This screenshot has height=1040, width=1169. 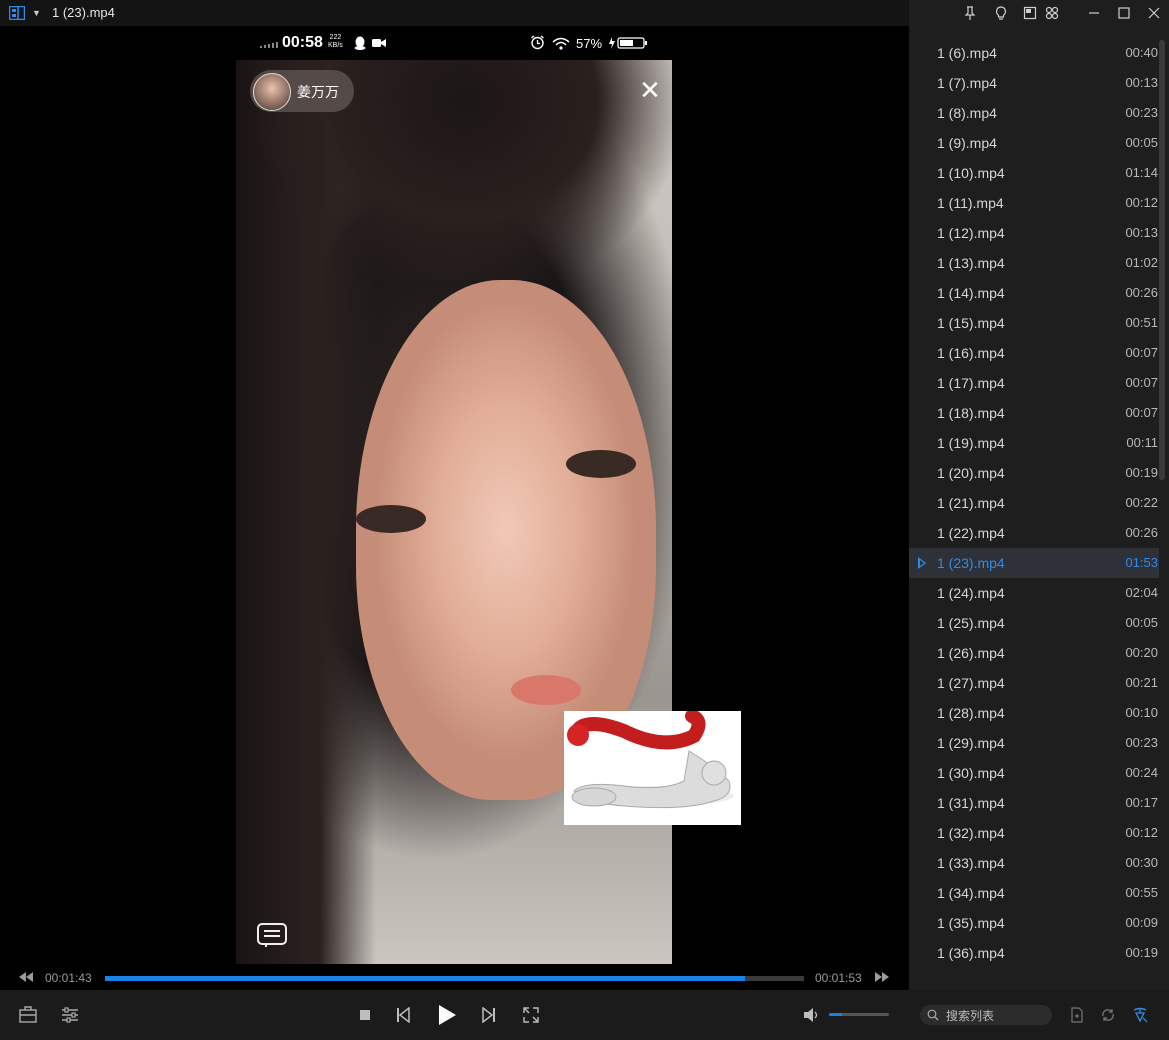 What do you see at coordinates (811, 1015) in the screenshot?
I see `volume-icon` at bounding box center [811, 1015].